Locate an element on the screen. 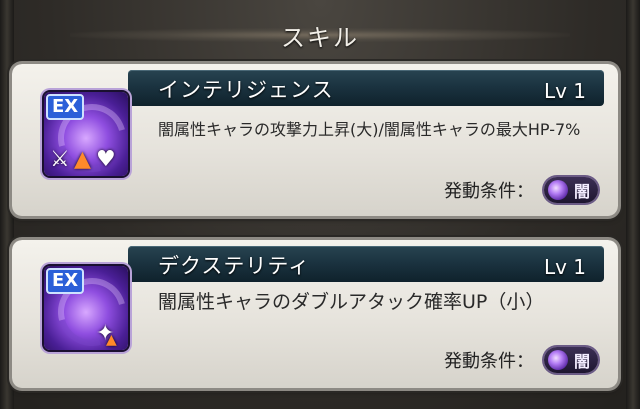  right-frame-decoration is located at coordinates (633, 204).